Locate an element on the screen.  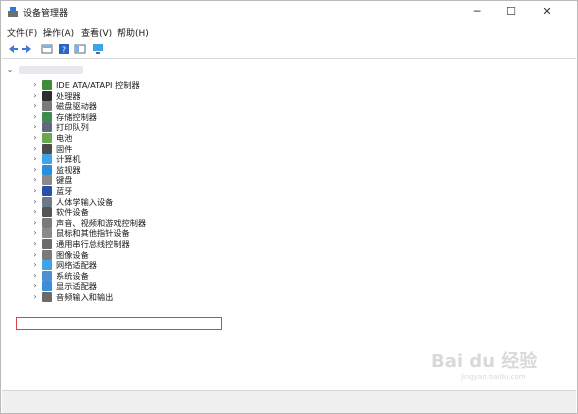
processor-icon is located at coordinates (47, 95).